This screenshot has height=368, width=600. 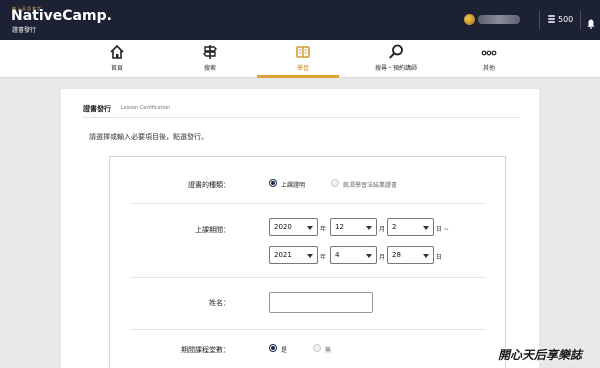 What do you see at coordinates (210, 52) in the screenshot?
I see `signpost-icon` at bounding box center [210, 52].